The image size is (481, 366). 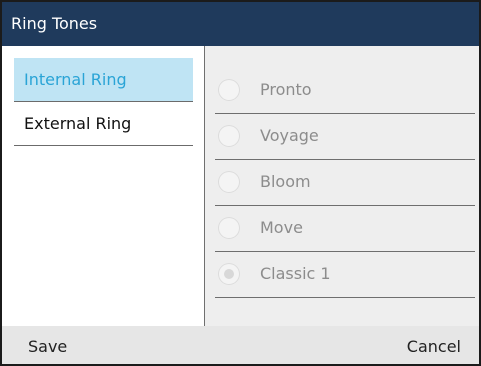 I want to click on option-move: Move, so click(x=345, y=229).